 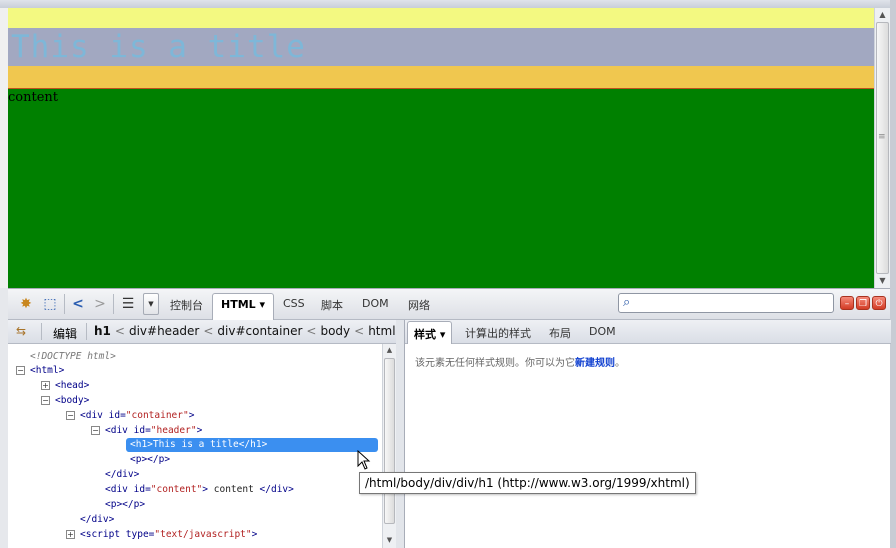 I want to click on new-rule-link: 新建规则, so click(x=595, y=363).